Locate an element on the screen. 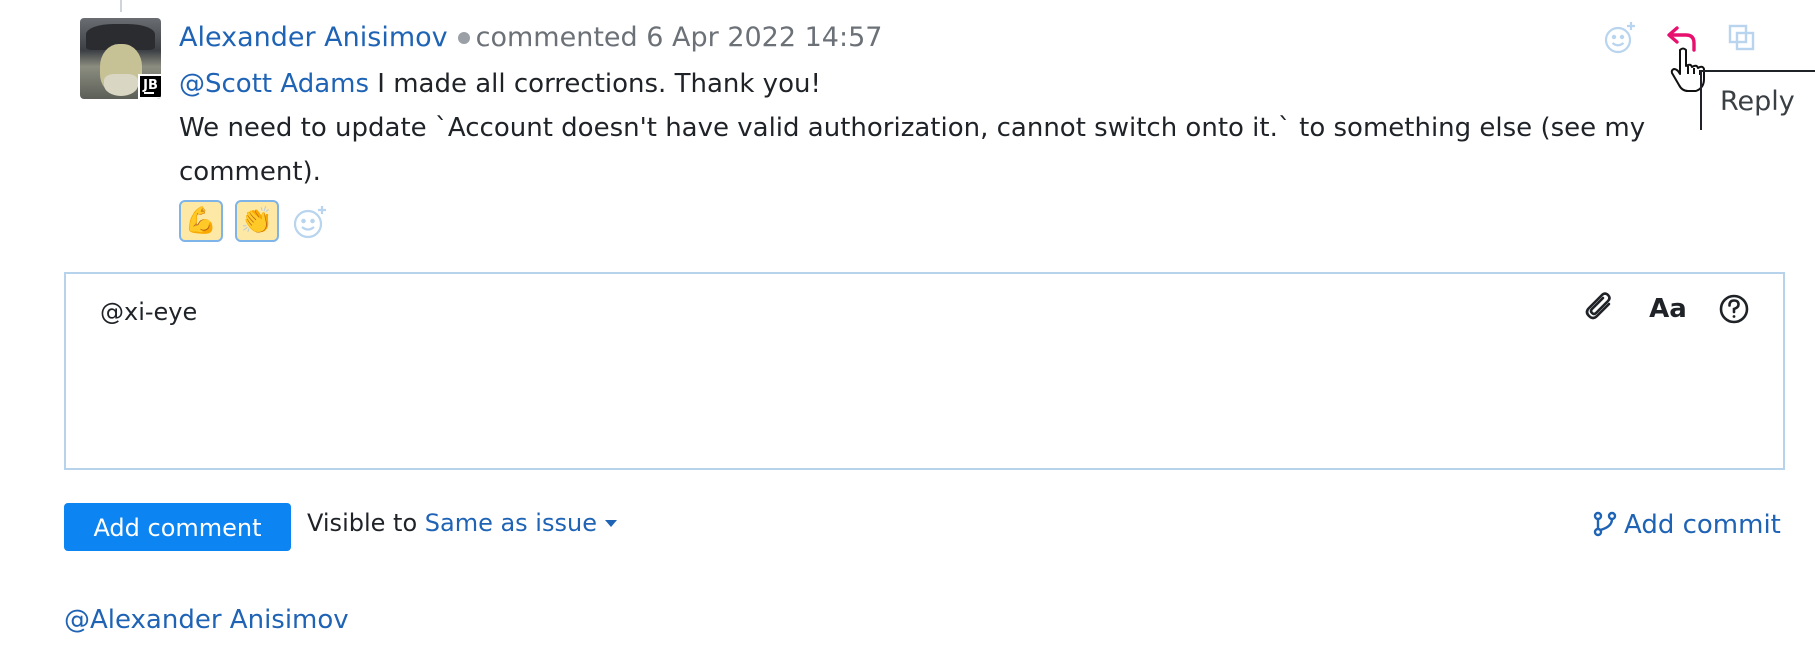 This screenshot has height=662, width=1815. online-status-dot is located at coordinates (463, 38).